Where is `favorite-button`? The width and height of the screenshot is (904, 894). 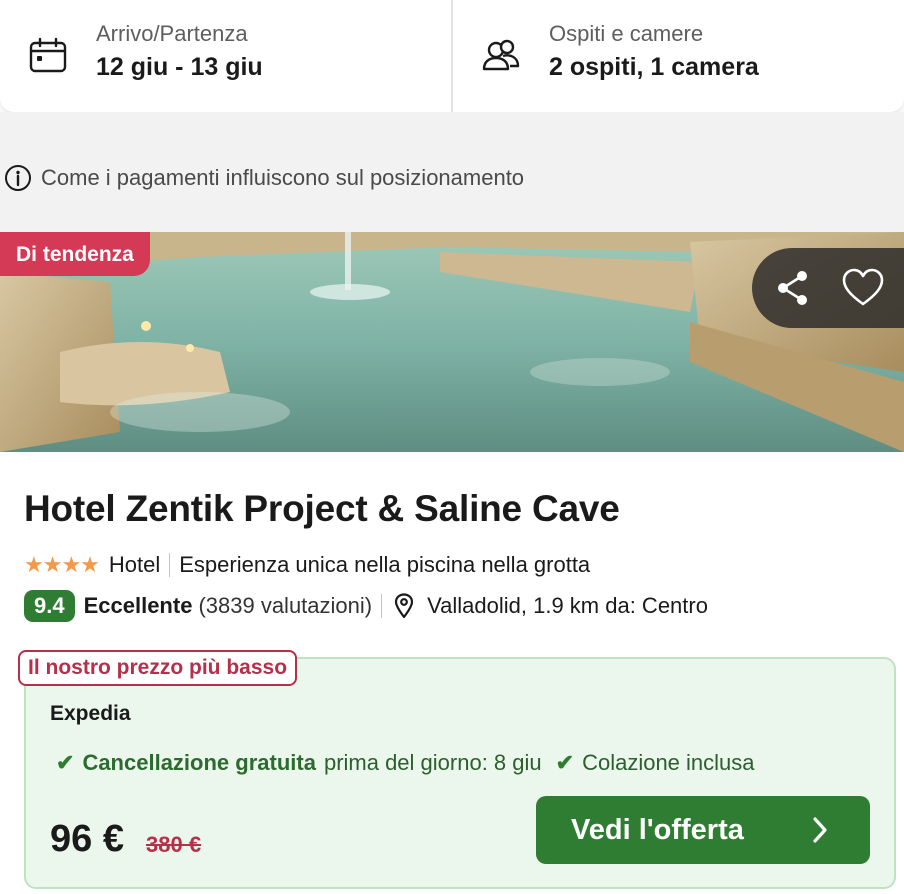 favorite-button is located at coordinates (863, 288).